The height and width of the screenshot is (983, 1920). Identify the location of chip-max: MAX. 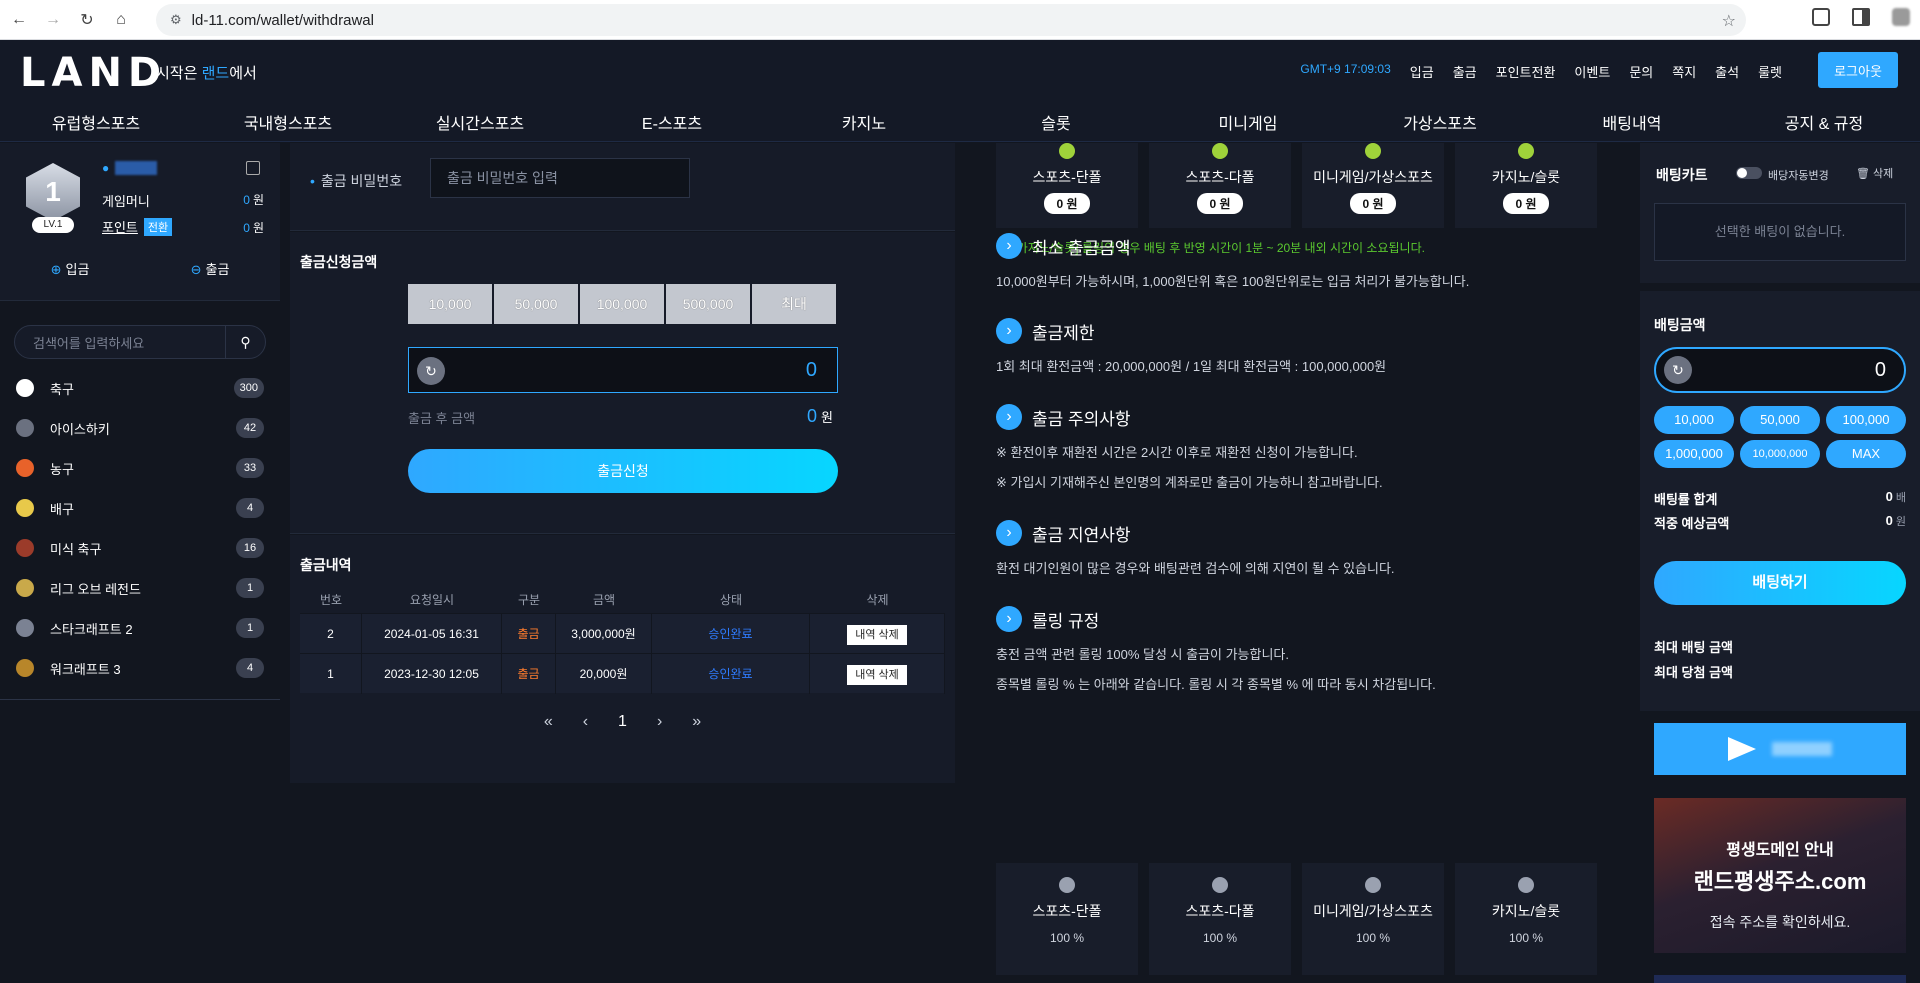
(1866, 454).